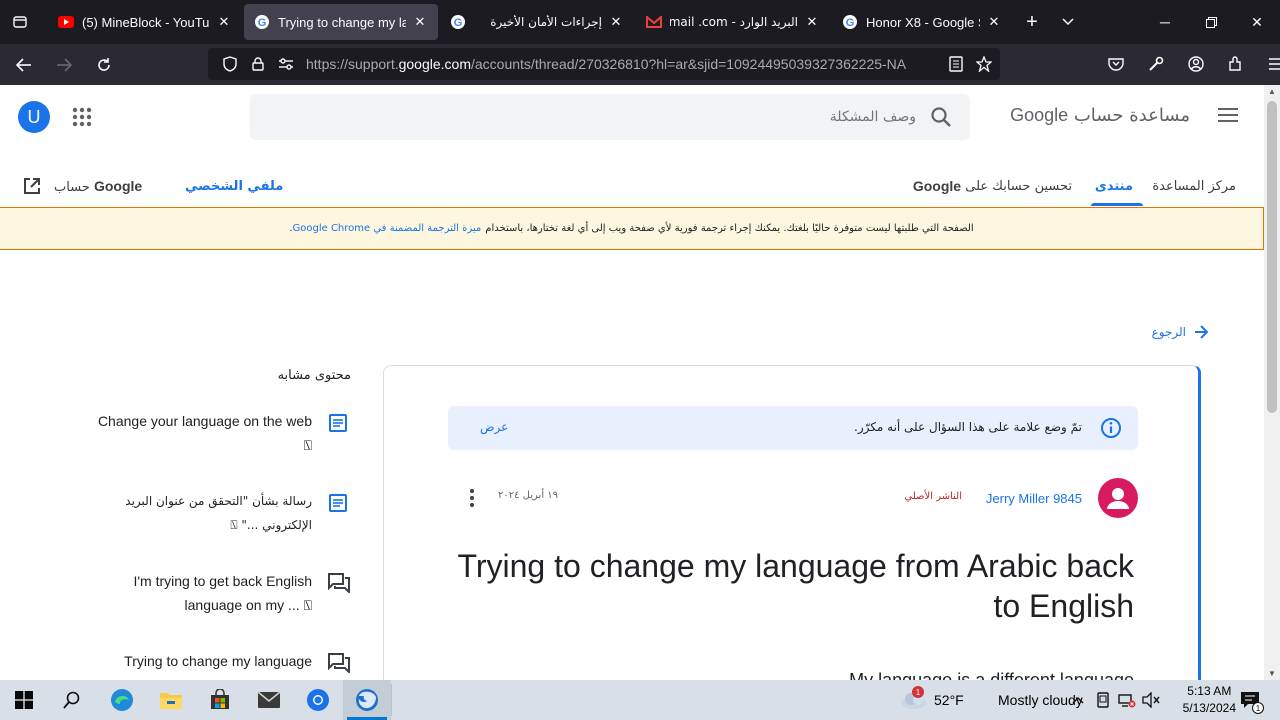 The width and height of the screenshot is (1280, 720). I want to click on forward-arrow-icon, so click(64, 65).